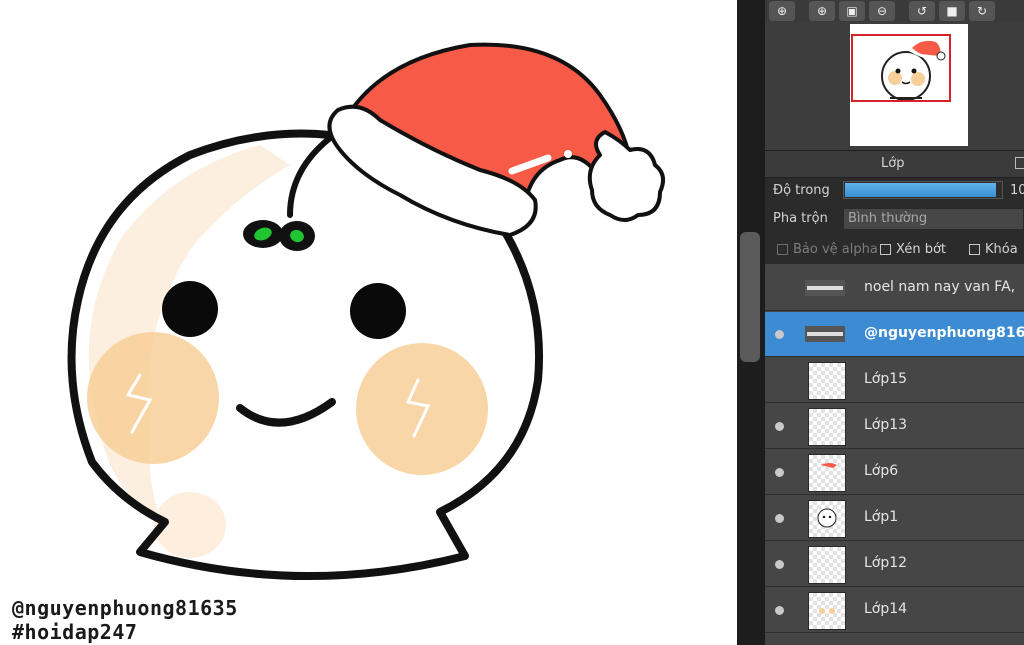 This screenshot has width=1024, height=645. I want to click on protect-alpha-checkbox: Bảo vệ alpha, so click(827, 249).